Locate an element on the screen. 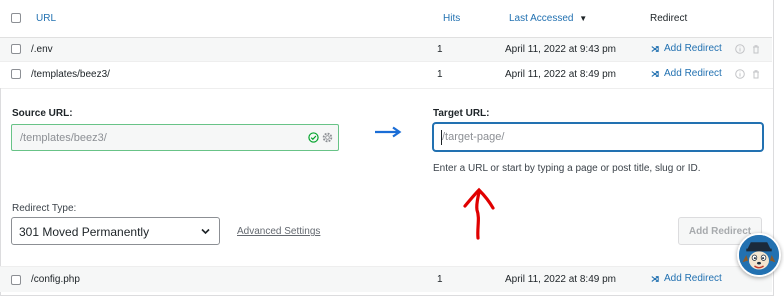  target-url-label: Target URL: is located at coordinates (461, 113).